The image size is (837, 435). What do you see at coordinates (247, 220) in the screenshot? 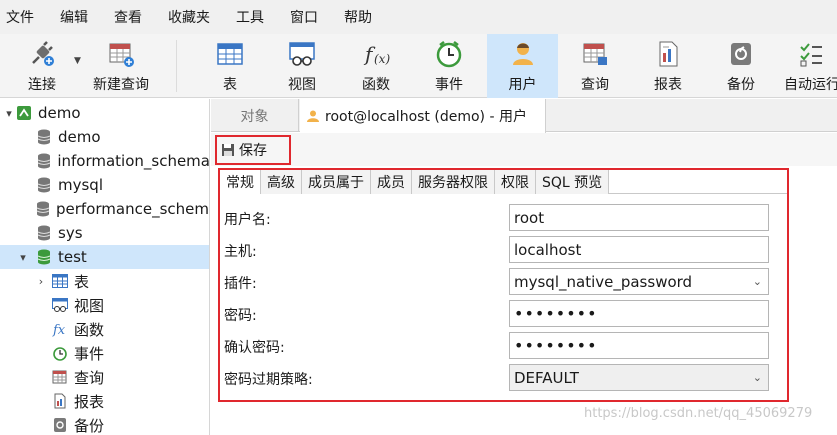
I see `username-label: 用户名:` at bounding box center [247, 220].